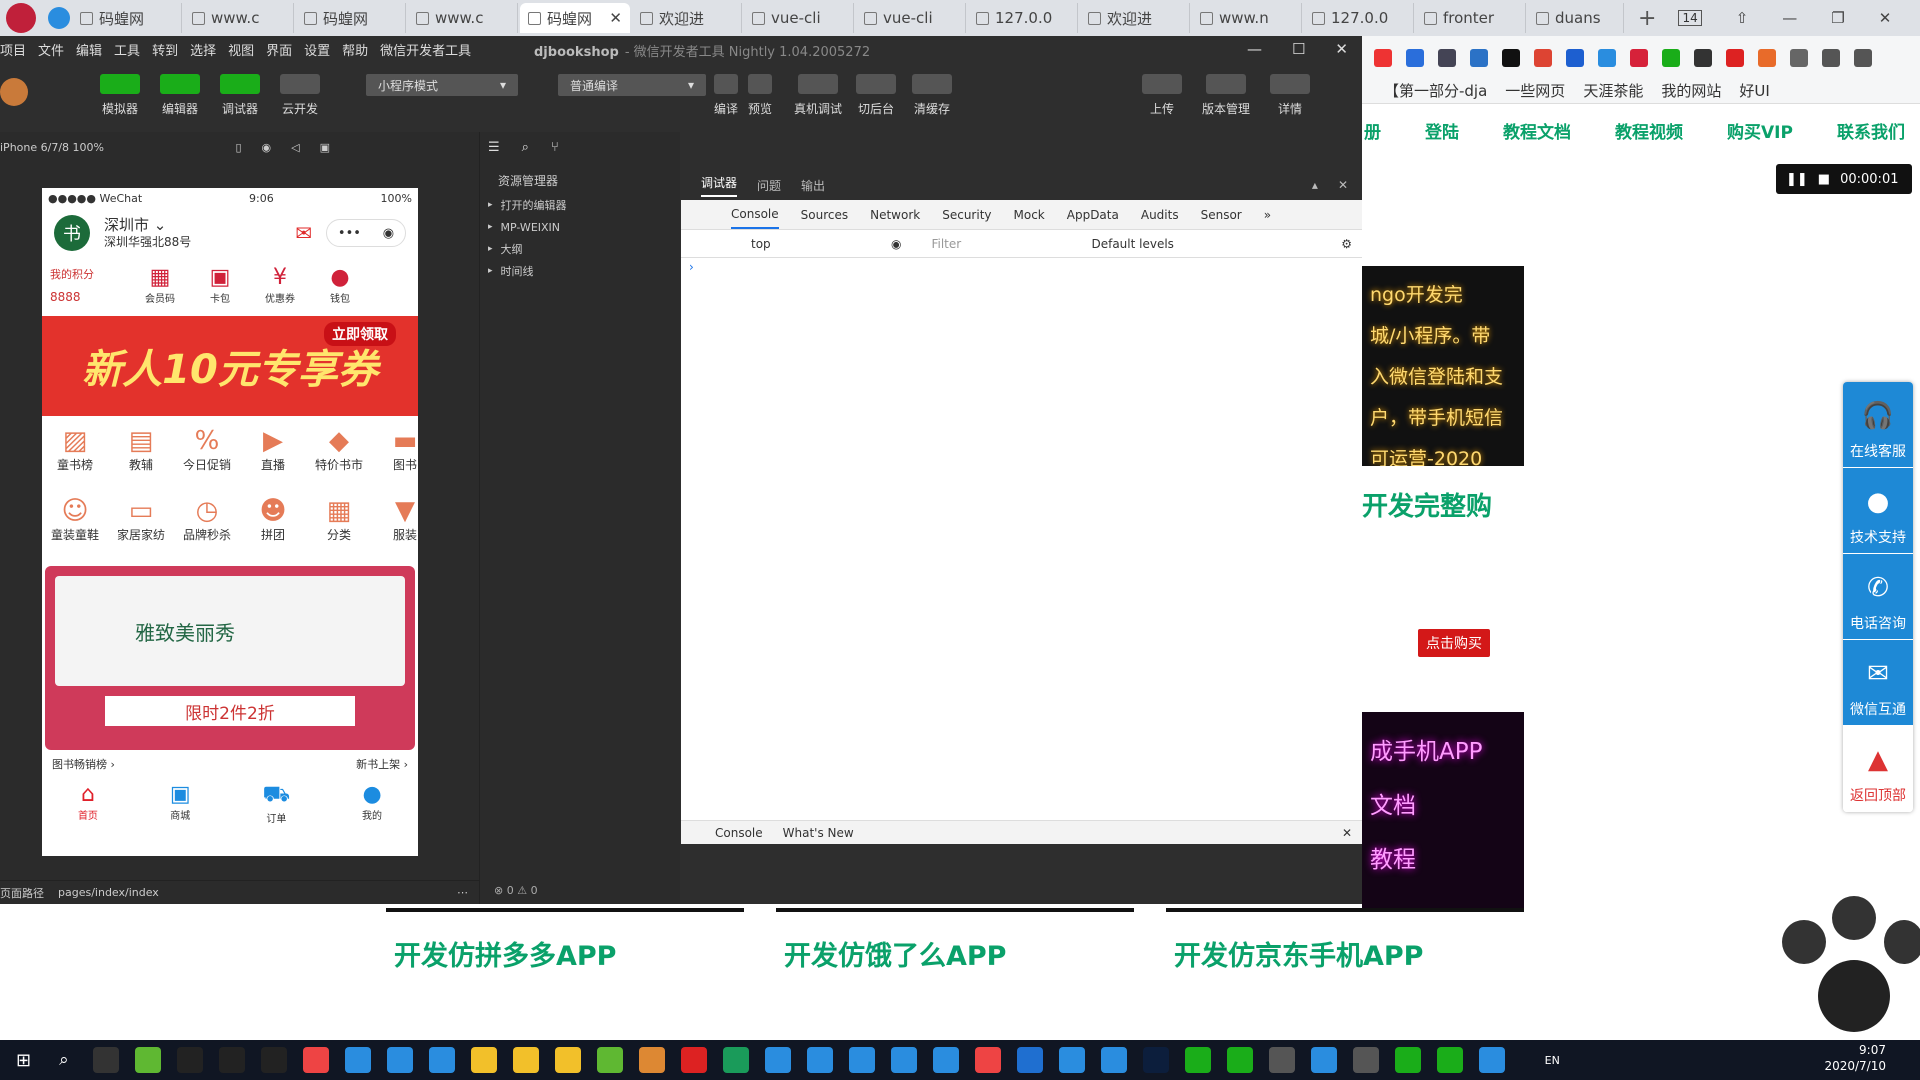 The width and height of the screenshot is (1920, 1080). Describe the element at coordinates (1155, 1060) in the screenshot. I see `photoshop-icon` at that location.